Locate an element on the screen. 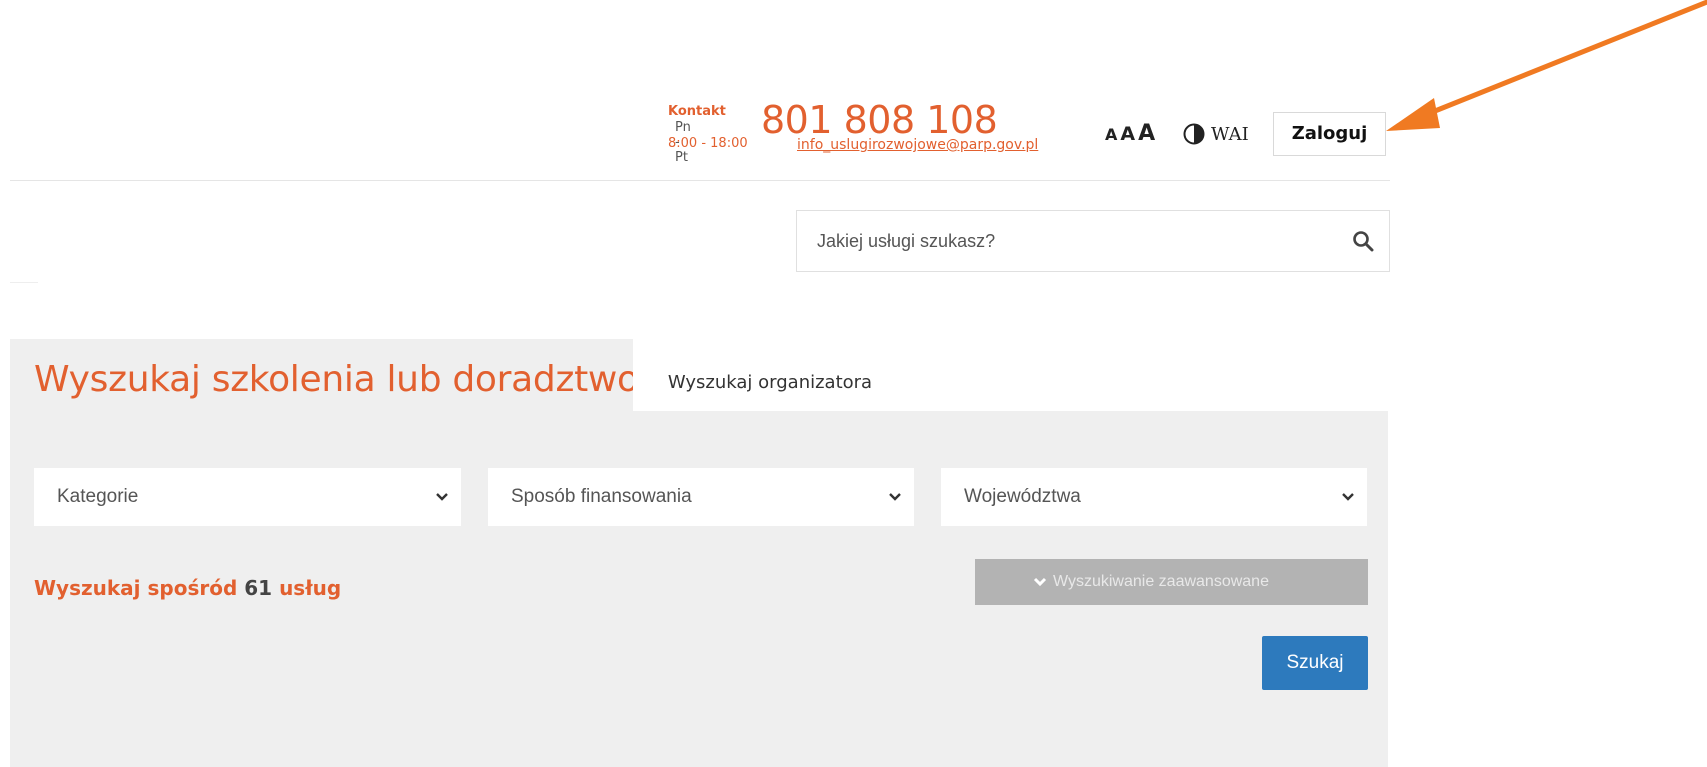  search-input is located at coordinates (1062, 241).